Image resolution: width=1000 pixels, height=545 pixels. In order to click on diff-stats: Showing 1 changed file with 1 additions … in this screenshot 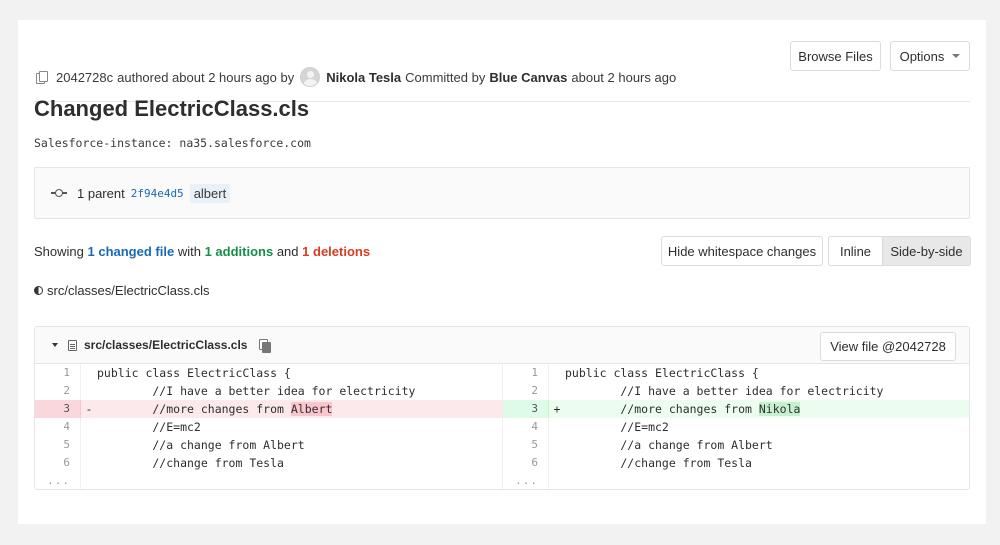, I will do `click(202, 251)`.